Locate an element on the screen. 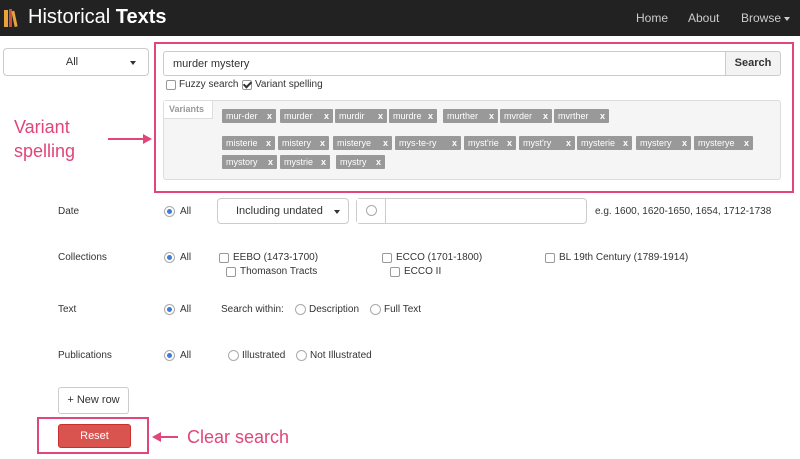 This screenshot has width=800, height=459. variants-label: Variants is located at coordinates (188, 110).